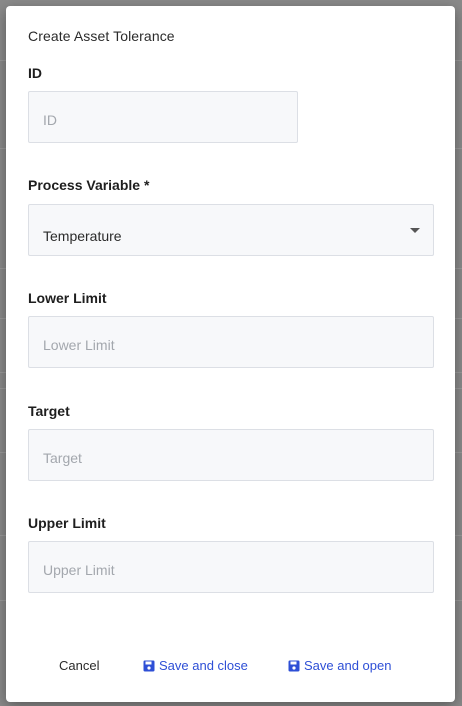  I want to click on process-variable-label: Process Variable *, so click(89, 185).